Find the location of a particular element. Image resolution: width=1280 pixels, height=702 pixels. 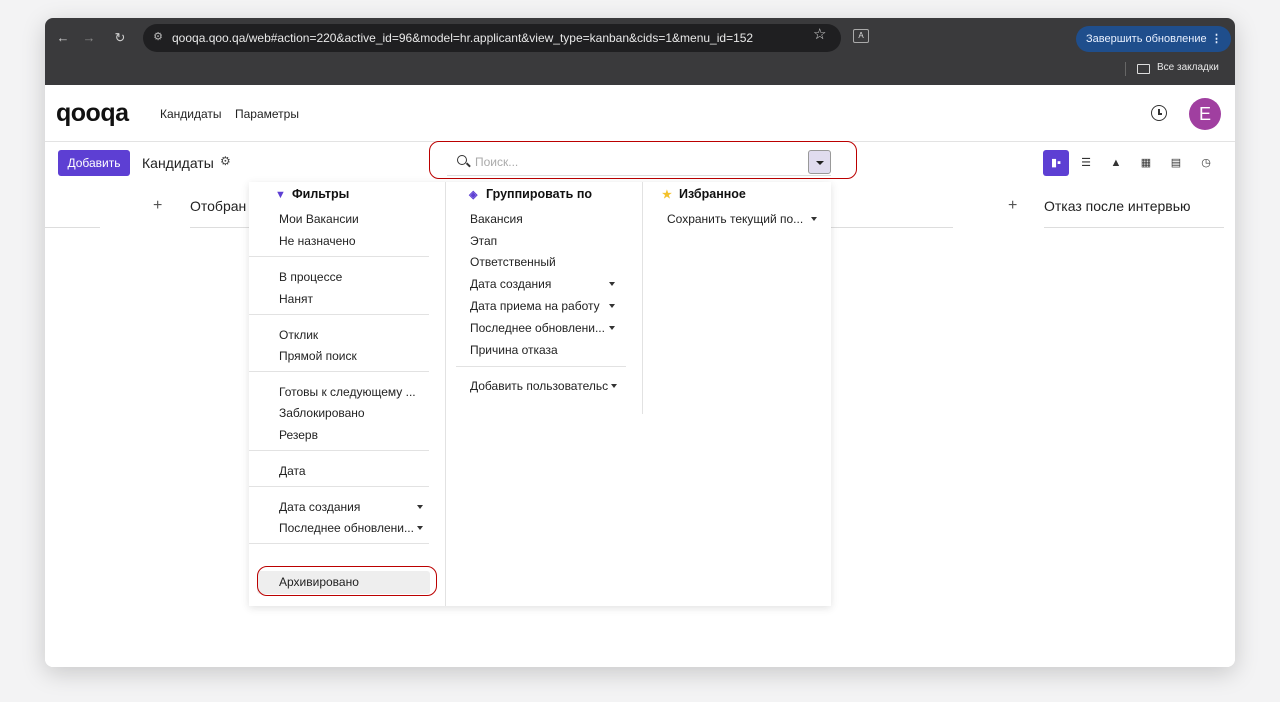

activity-view-icon: ◷ is located at coordinates (1206, 163).